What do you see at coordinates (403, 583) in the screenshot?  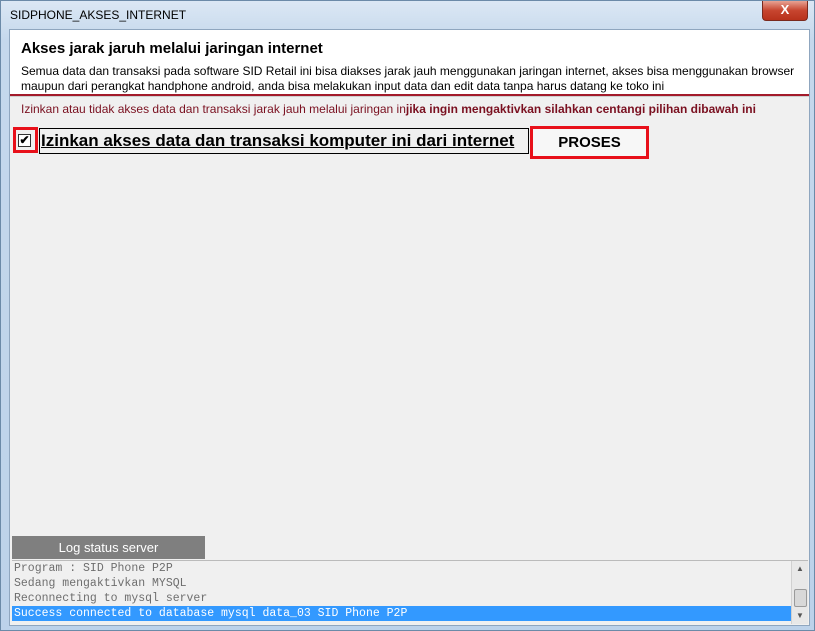 I see `log-line: Sedang mengaktivkan MYSQL` at bounding box center [403, 583].